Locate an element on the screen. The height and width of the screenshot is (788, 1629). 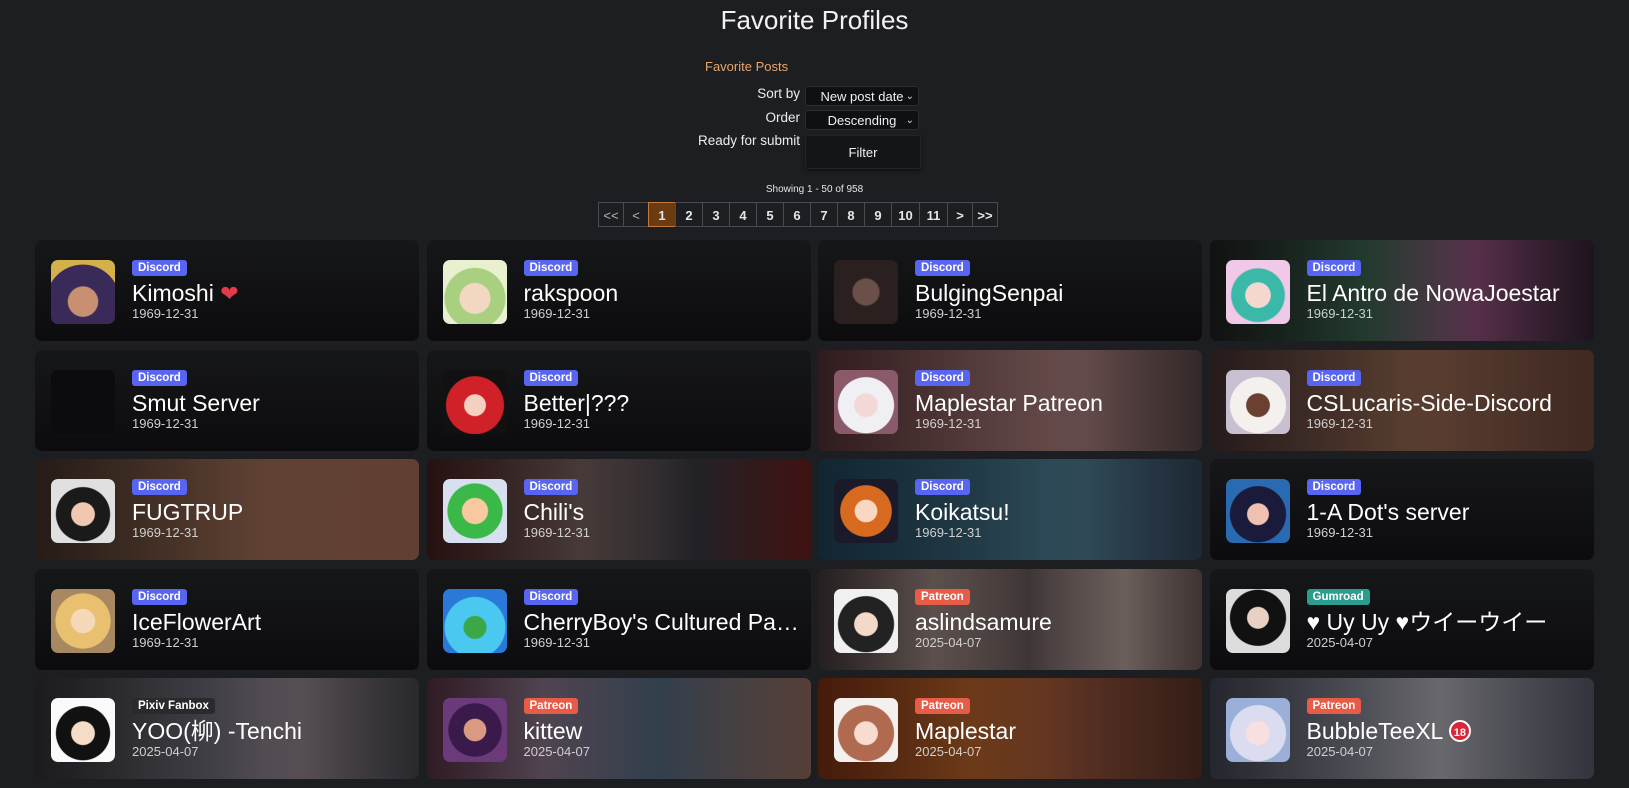
page-button: 11 is located at coordinates (933, 214).